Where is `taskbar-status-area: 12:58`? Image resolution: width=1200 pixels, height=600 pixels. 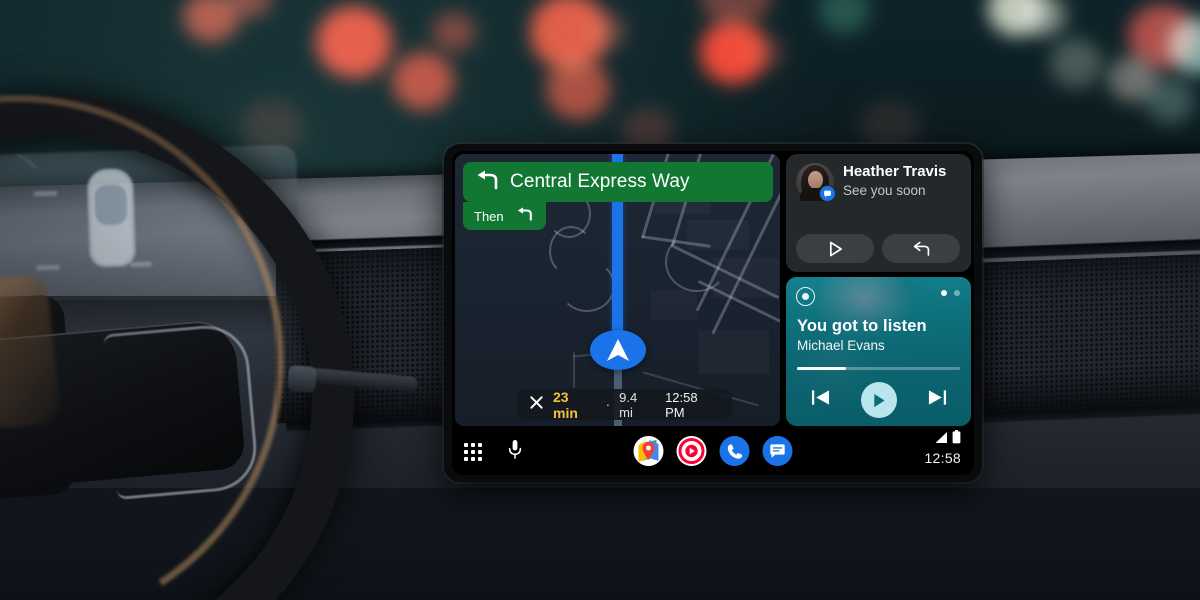
taskbar-status-area: 12:58 is located at coordinates (942, 448).